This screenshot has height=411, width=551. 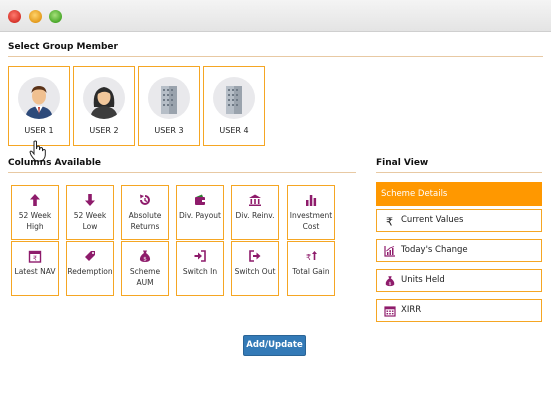 I want to click on female-user-icon, so click(x=104, y=98).